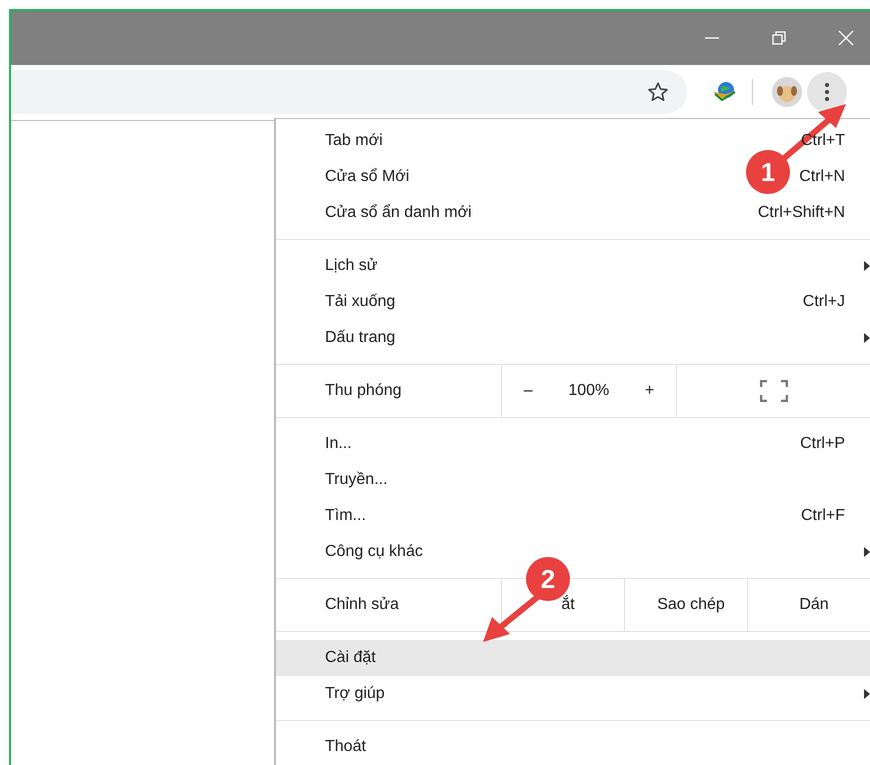 Image resolution: width=870 pixels, height=765 pixels. What do you see at coordinates (363, 391) in the screenshot?
I see `zoom-label: Thu phóng` at bounding box center [363, 391].